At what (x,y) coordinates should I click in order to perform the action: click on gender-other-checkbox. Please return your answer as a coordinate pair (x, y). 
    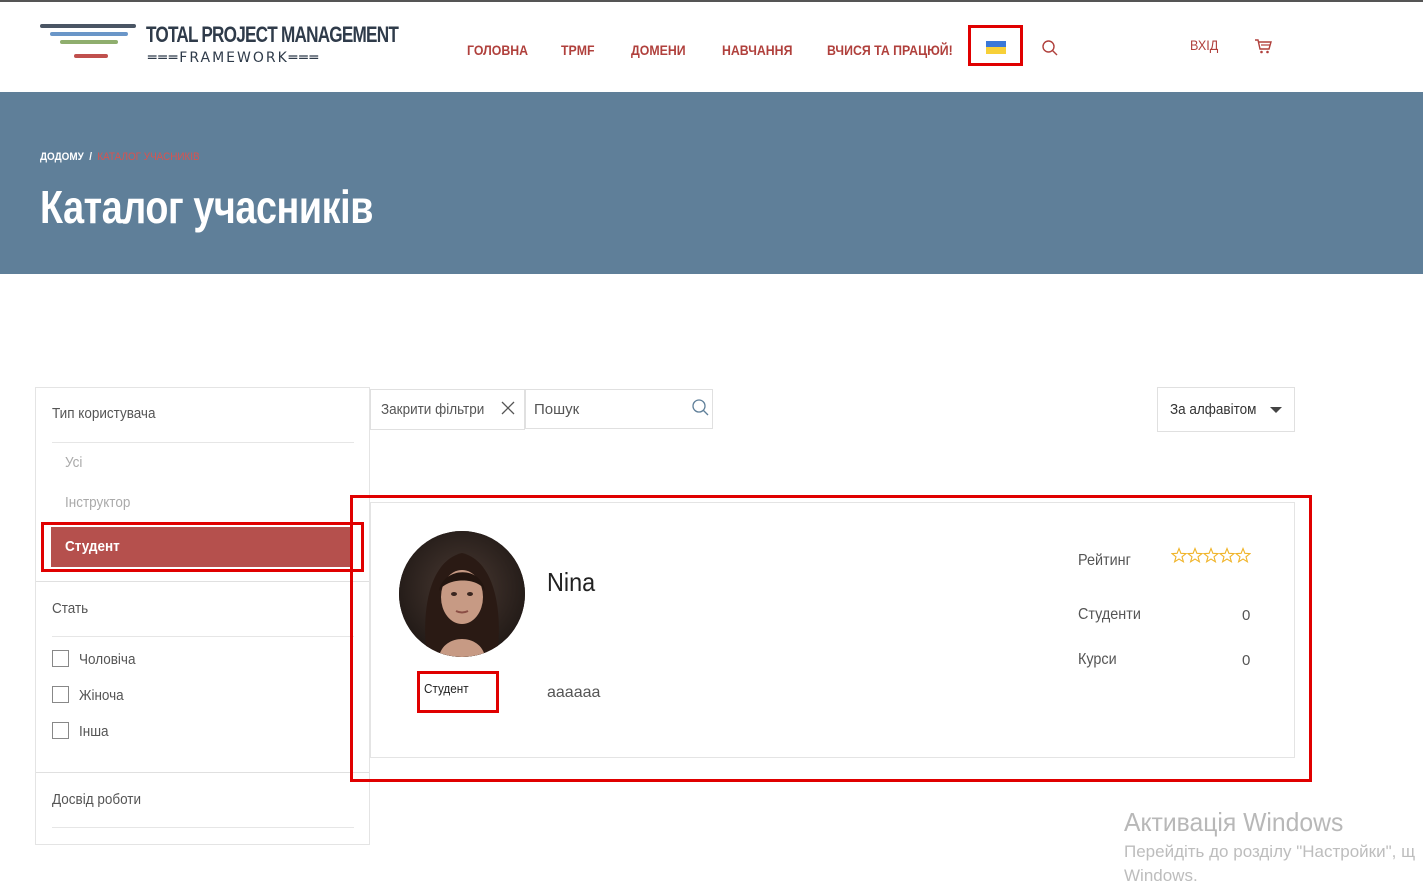
    Looking at the image, I should click on (60, 730).